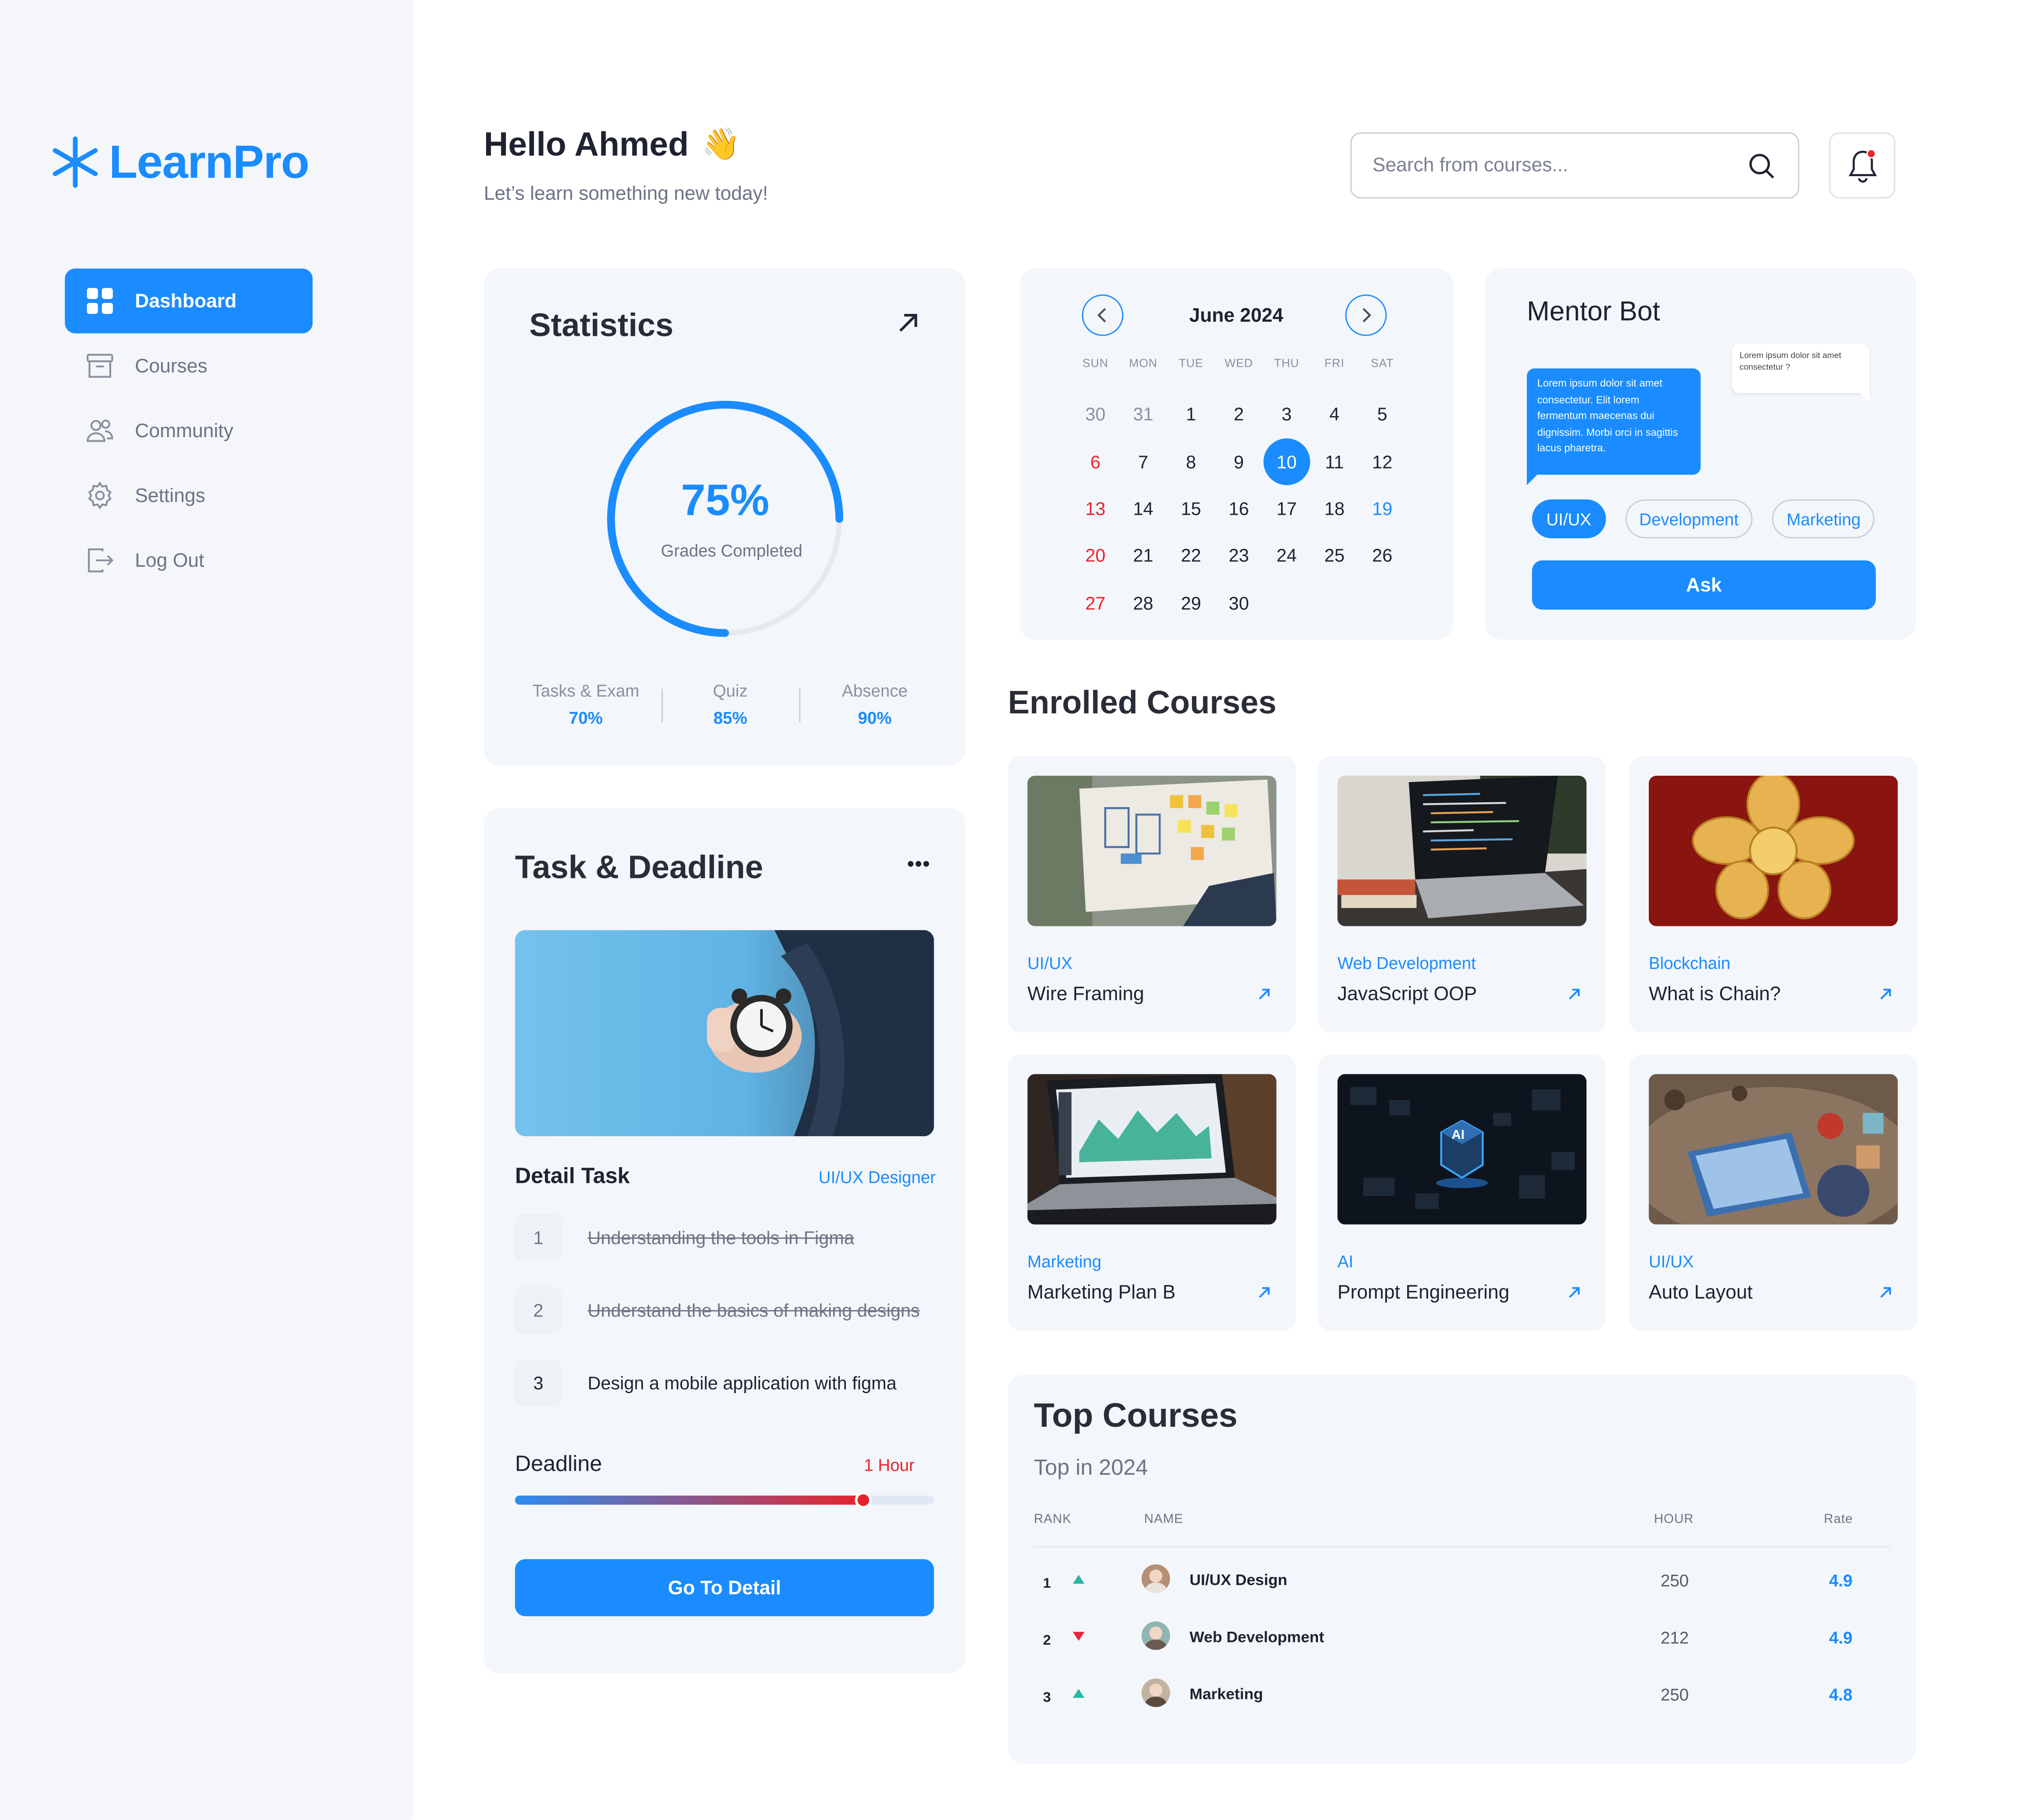  Describe the element at coordinates (684, 1237) in the screenshot. I see `task-item-1: 1 Understanding the tools in Figma` at that location.